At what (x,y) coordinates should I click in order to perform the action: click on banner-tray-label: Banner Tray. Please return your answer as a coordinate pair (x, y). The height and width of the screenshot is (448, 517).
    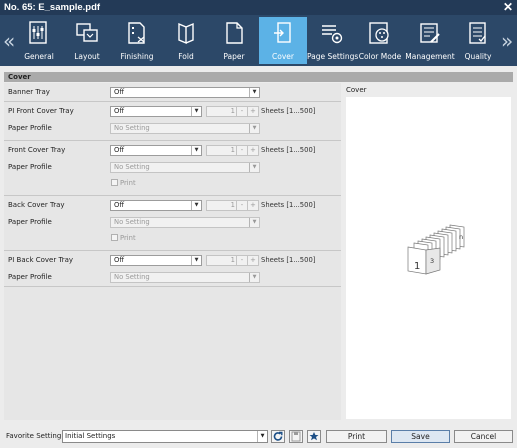
    Looking at the image, I should click on (29, 92).